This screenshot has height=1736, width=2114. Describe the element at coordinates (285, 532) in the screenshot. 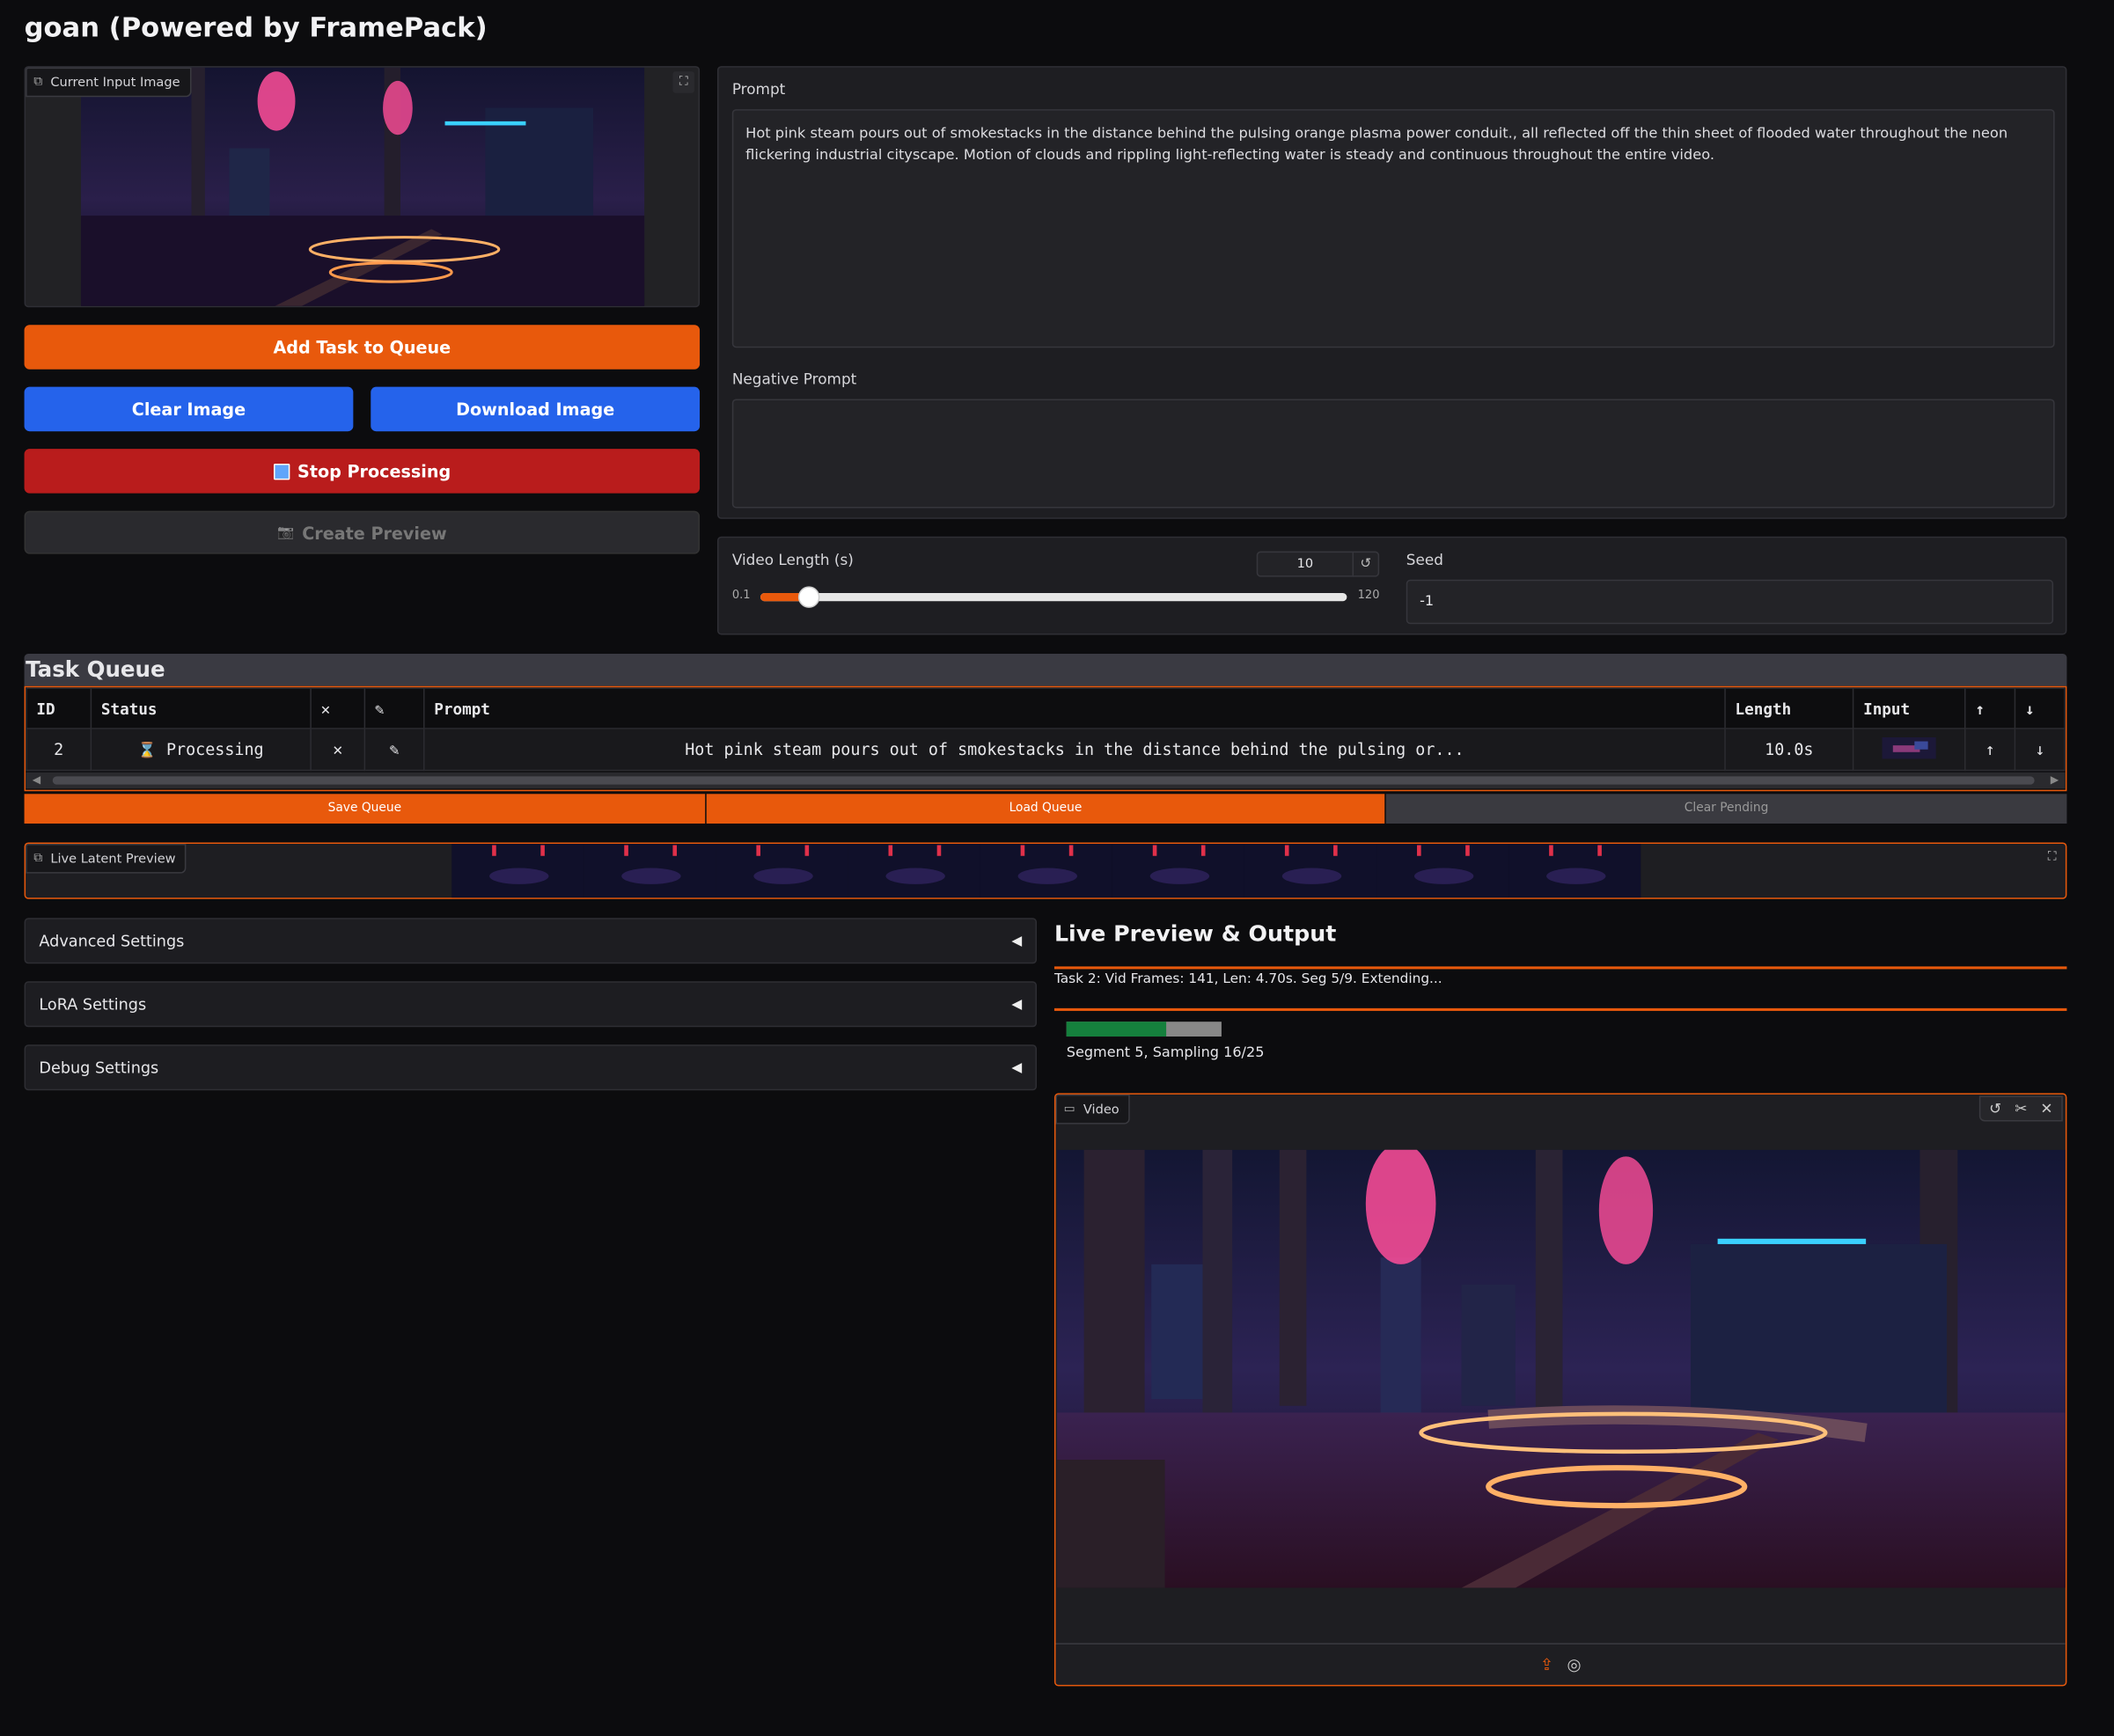

I see `camera-icon: 📷` at that location.